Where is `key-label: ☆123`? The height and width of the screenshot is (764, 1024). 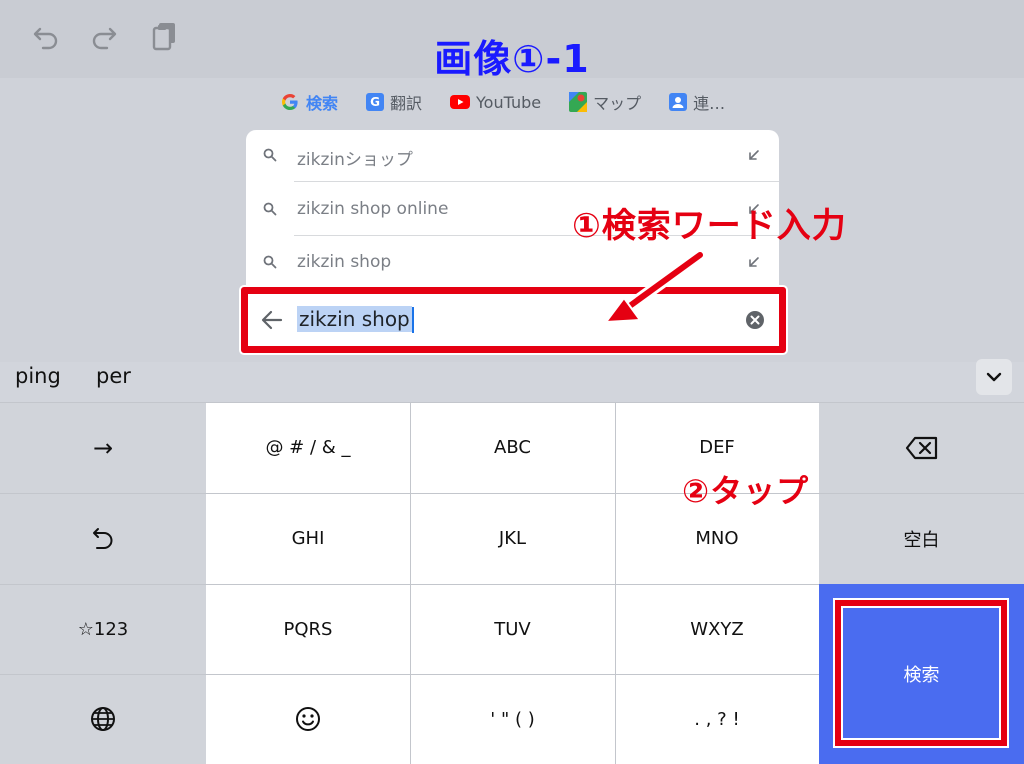
key-label: ☆123 is located at coordinates (103, 629).